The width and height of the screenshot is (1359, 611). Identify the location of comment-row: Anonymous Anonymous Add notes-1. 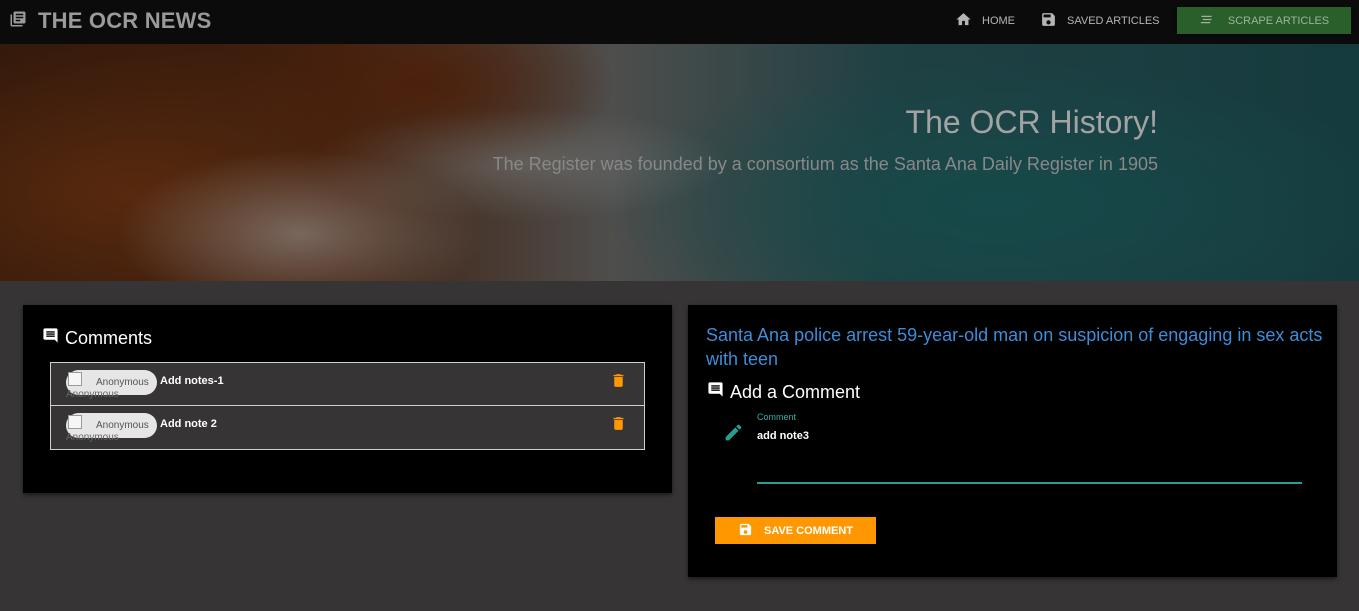
(347, 384).